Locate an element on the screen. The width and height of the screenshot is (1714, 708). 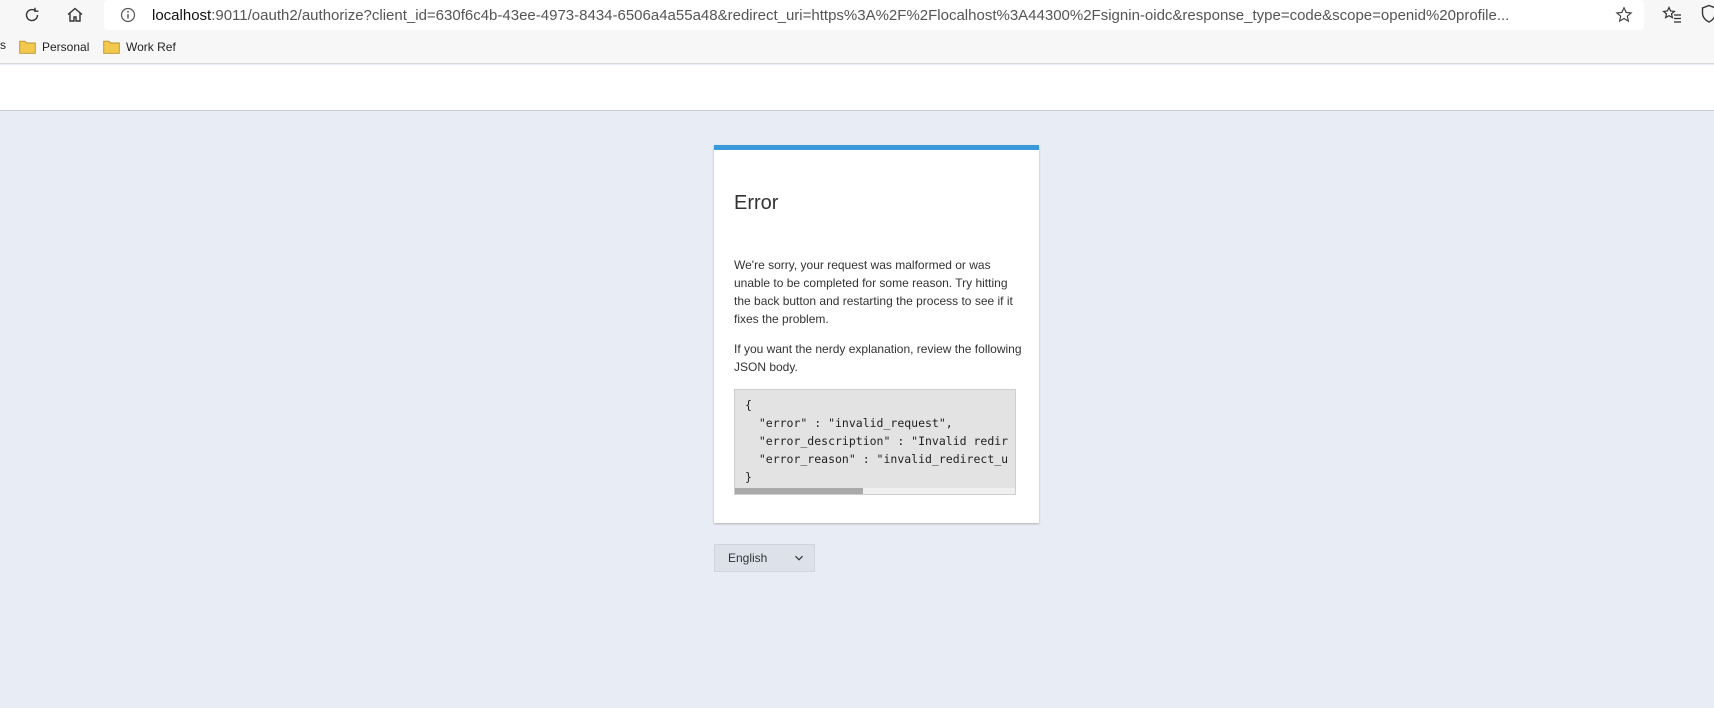
chevron-down-icon is located at coordinates (799, 558).